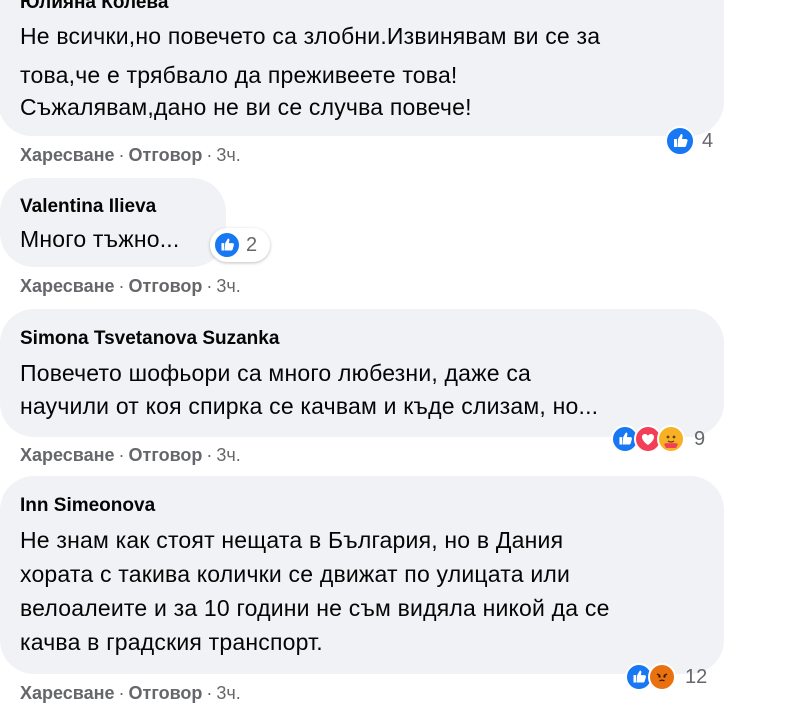 The width and height of the screenshot is (800, 719). Describe the element at coordinates (246, 107) in the screenshot. I see `comment-text-line: Съжалявам,дано не ви се случва повече!` at that location.